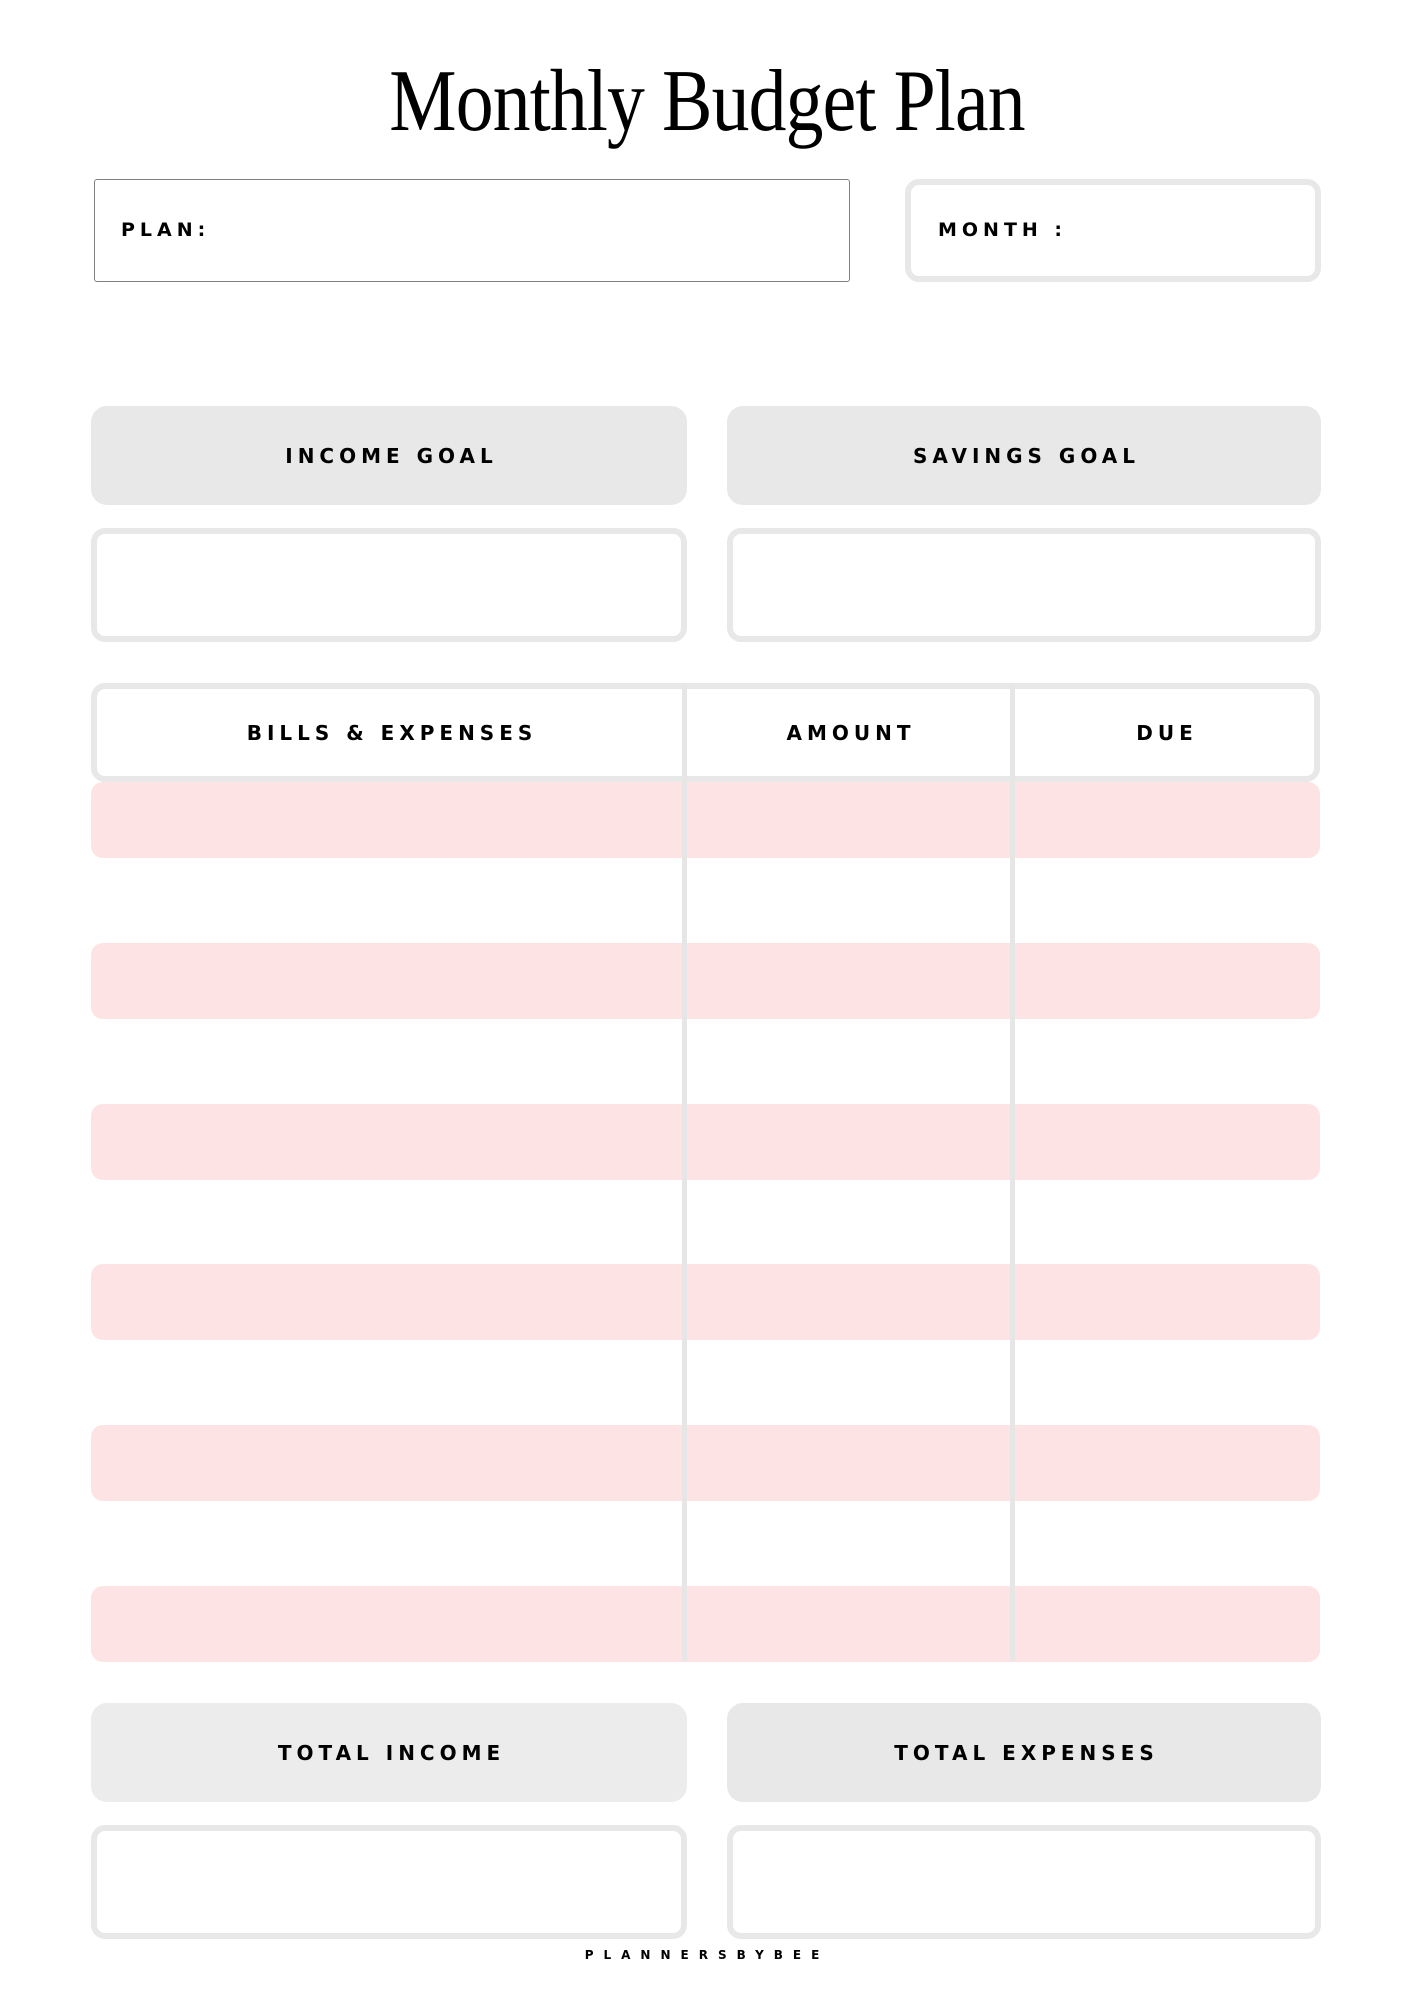 The image size is (1414, 2000). I want to click on column-header-due: DUE, so click(1164, 732).